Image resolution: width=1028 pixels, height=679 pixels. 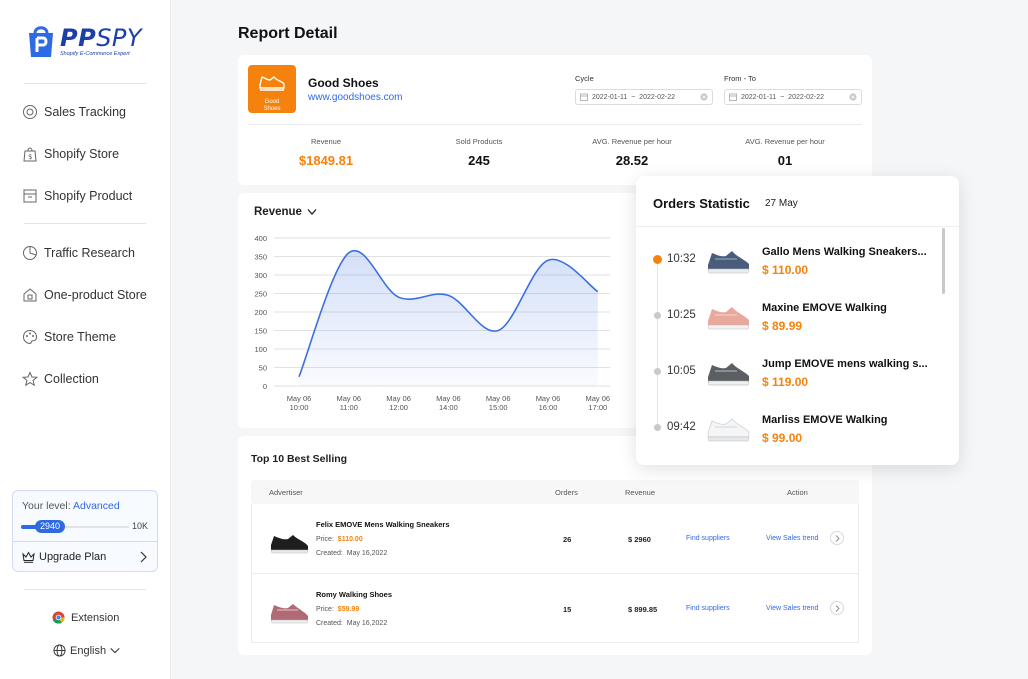 I want to click on pink-sneaker-image, so click(x=289, y=614).